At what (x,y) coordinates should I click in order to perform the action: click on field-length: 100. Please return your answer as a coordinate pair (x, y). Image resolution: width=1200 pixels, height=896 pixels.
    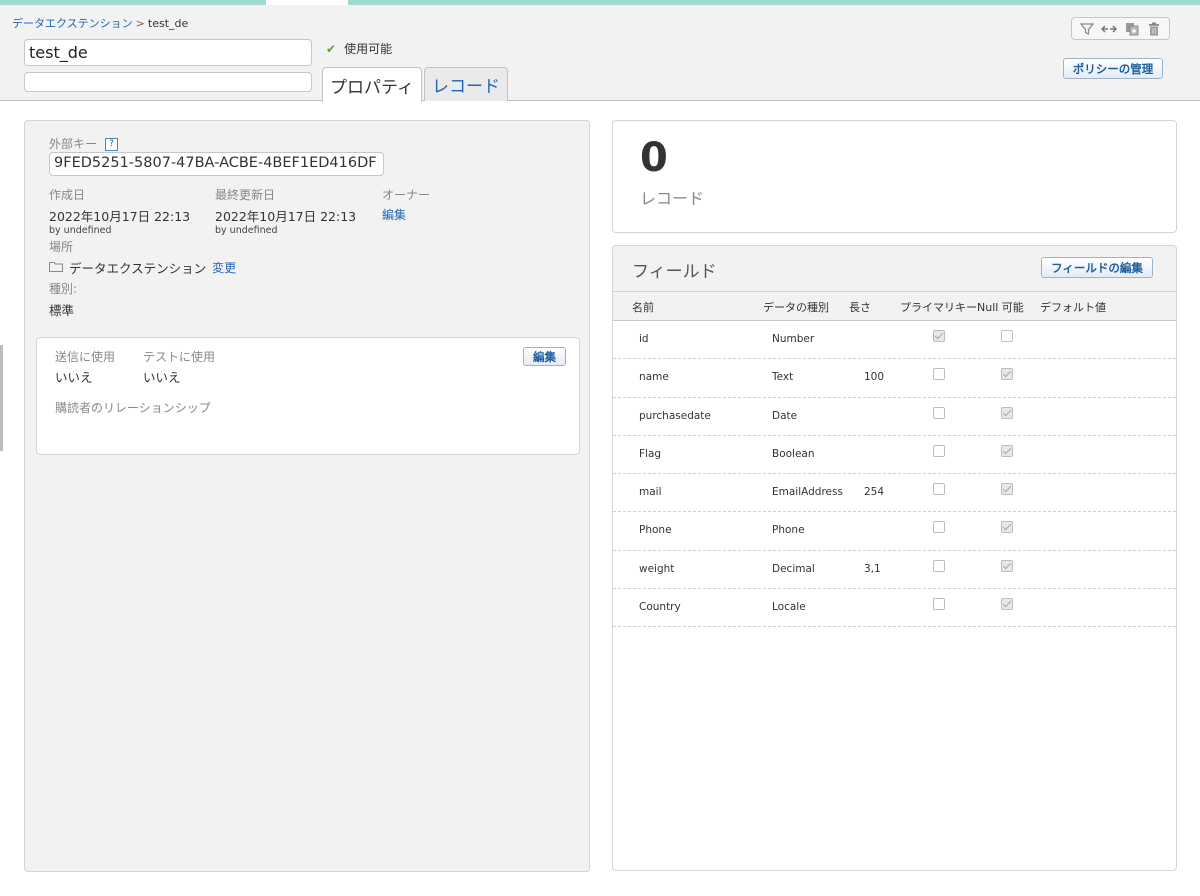
    Looking at the image, I should click on (874, 377).